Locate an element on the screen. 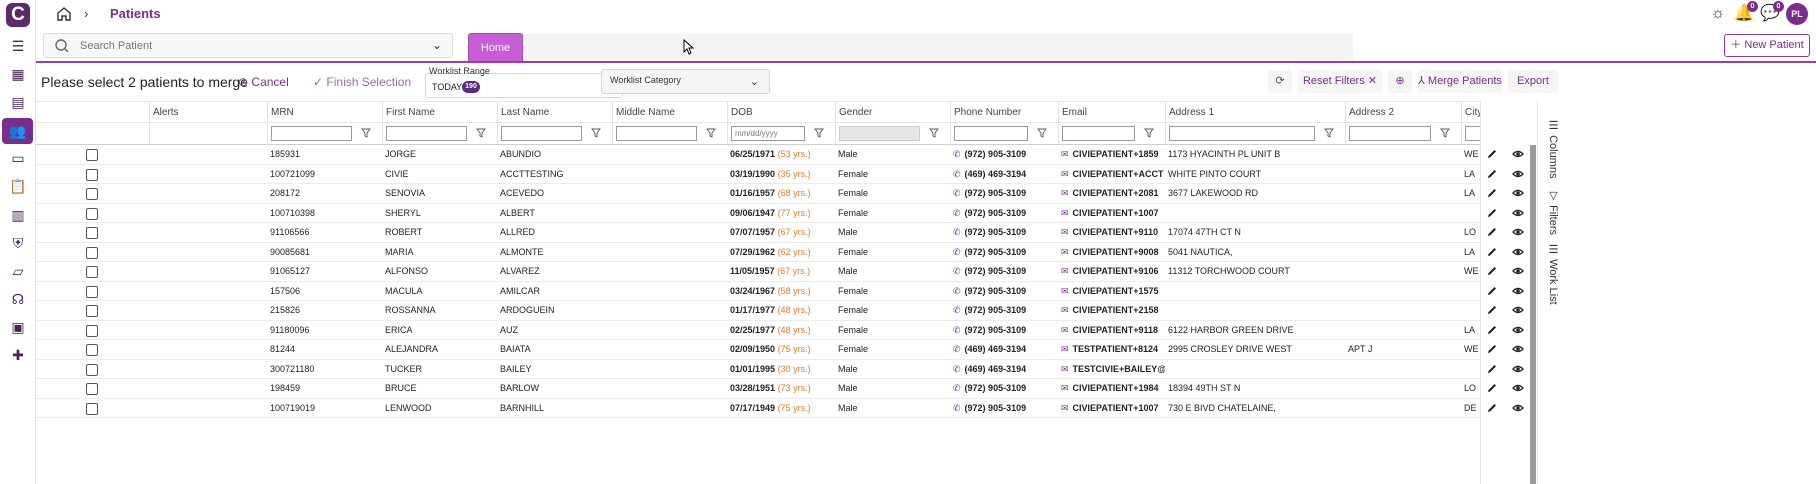 Image resolution: width=1816 pixels, height=484 pixels. patients-nav-icon: 👥 is located at coordinates (17, 131).